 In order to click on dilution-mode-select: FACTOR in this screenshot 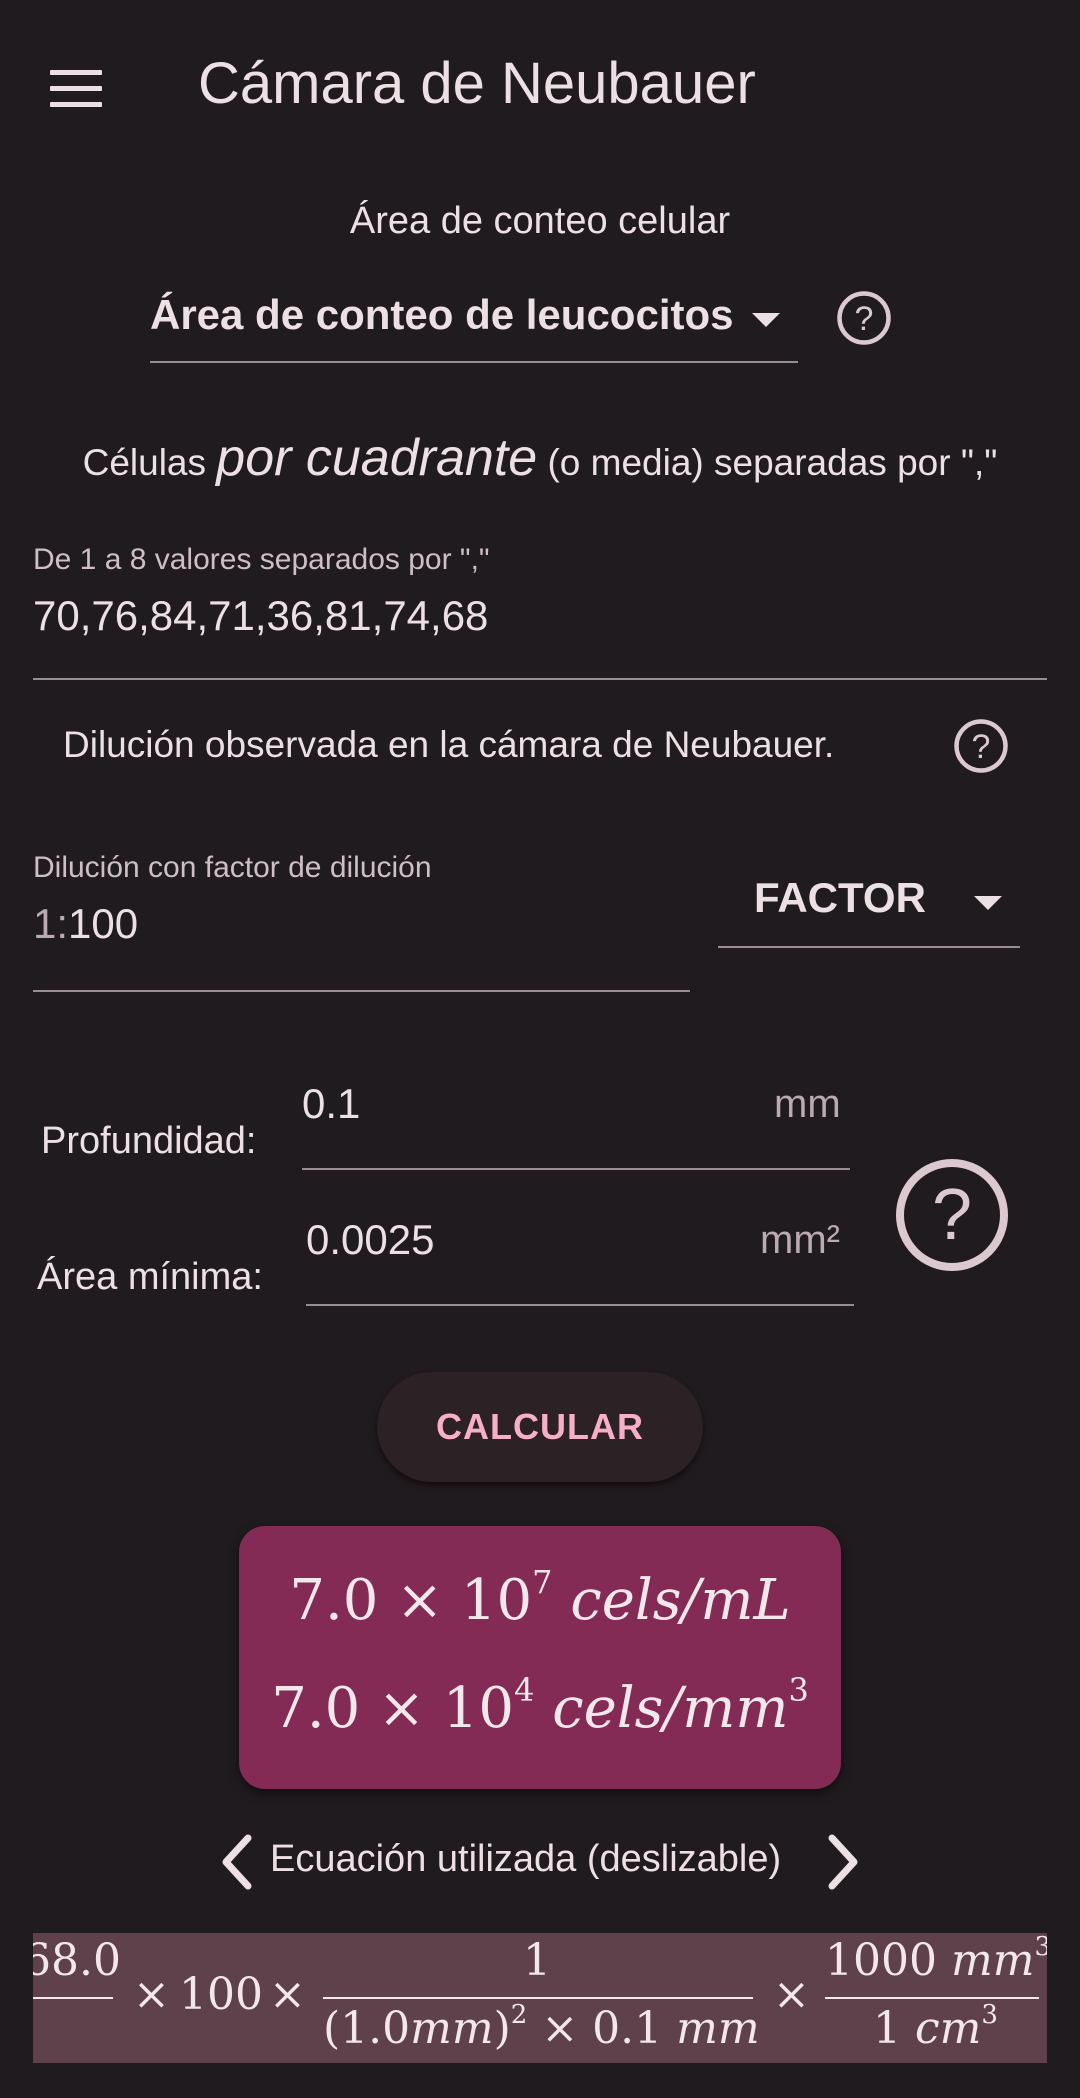, I will do `click(869, 905)`.